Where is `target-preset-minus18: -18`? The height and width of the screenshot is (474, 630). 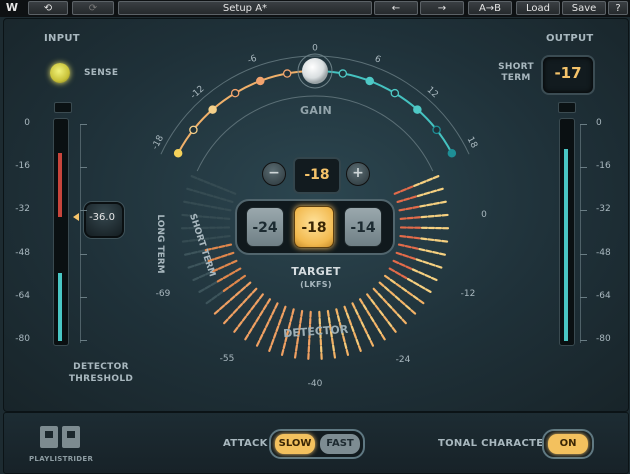
target-preset-minus18: -18 is located at coordinates (314, 227).